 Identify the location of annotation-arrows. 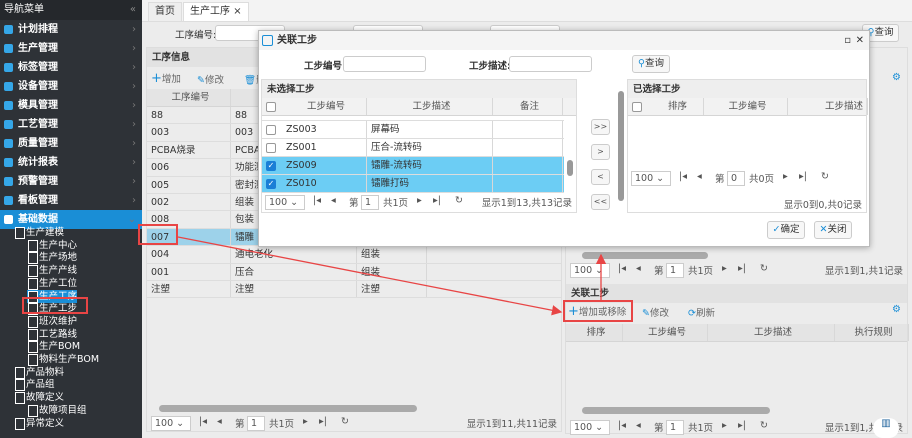
(392, 276).